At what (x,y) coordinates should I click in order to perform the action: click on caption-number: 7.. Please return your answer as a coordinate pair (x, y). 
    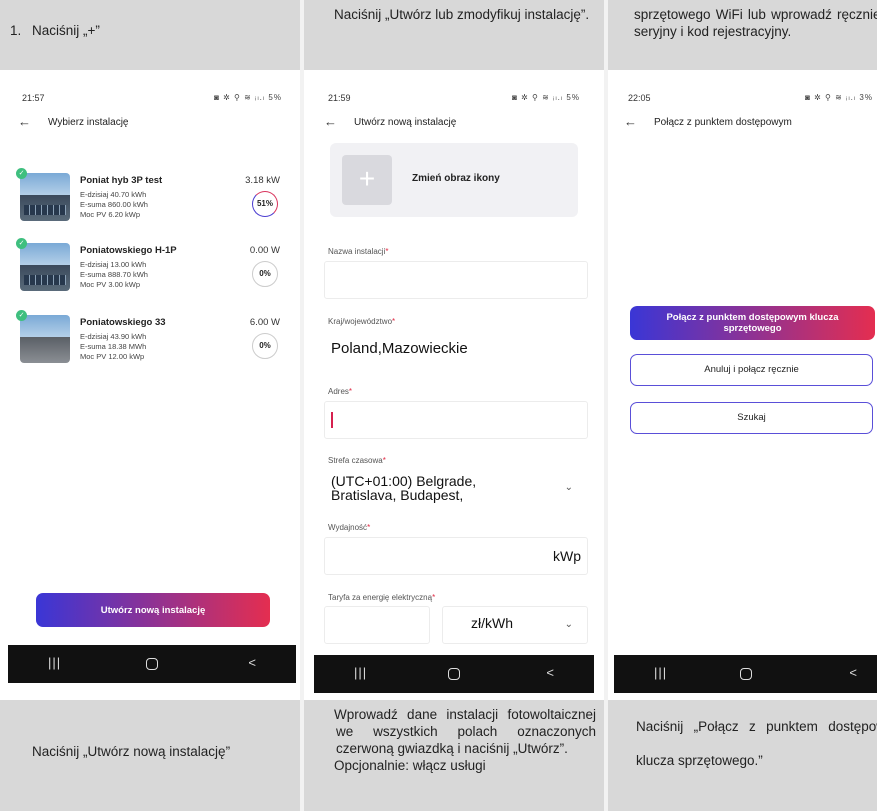
    Looking at the image, I should click on (625, 727).